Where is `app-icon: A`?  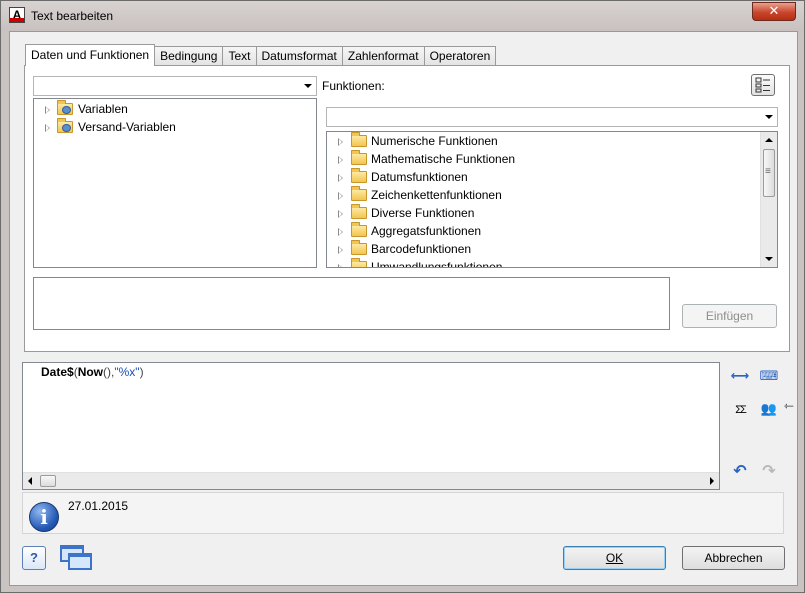
app-icon: A is located at coordinates (17, 15).